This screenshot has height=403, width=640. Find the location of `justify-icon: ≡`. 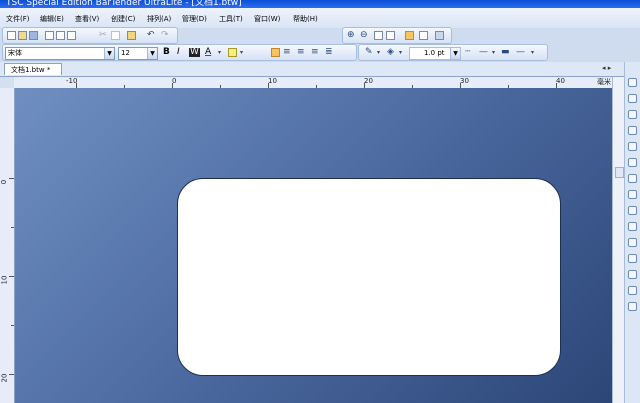

justify-icon: ≡ is located at coordinates (315, 52).